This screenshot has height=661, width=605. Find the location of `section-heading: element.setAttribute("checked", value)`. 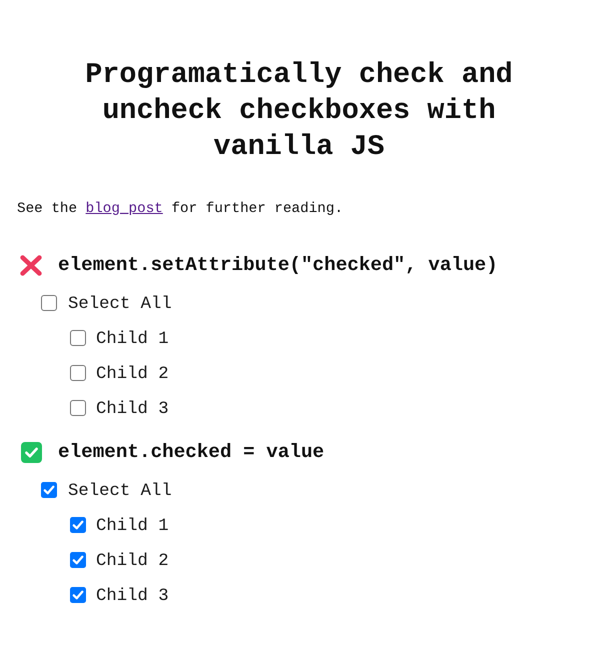

section-heading: element.setAttribute("checked", value) is located at coordinates (278, 265).